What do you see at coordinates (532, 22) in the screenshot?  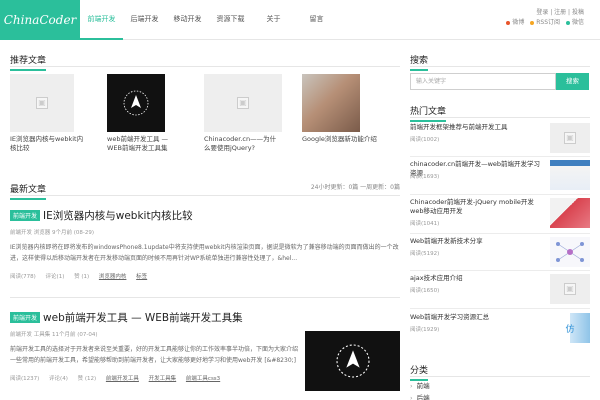 I see `rss-icon` at bounding box center [532, 22].